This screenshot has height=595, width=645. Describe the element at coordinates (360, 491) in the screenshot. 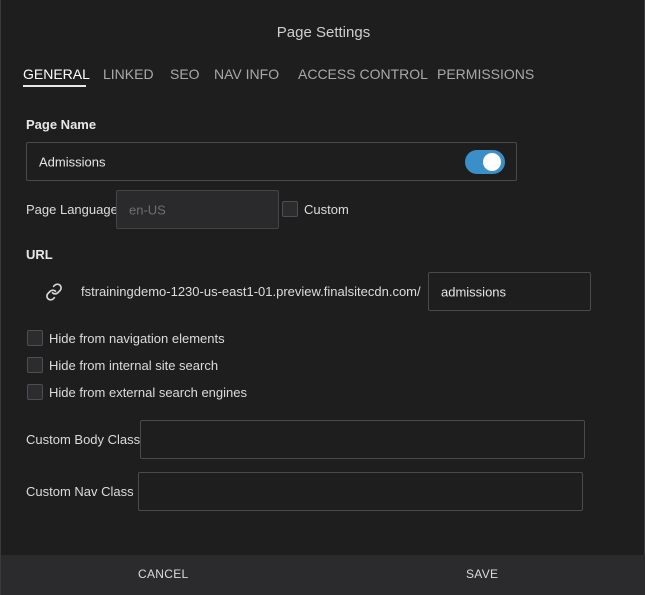

I see `custom-nav-class-input` at that location.